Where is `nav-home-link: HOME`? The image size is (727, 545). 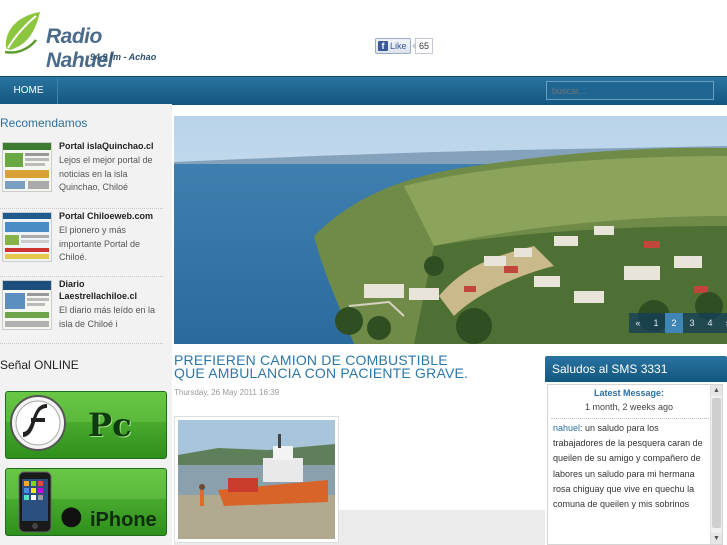 nav-home-link: HOME is located at coordinates (29, 91).